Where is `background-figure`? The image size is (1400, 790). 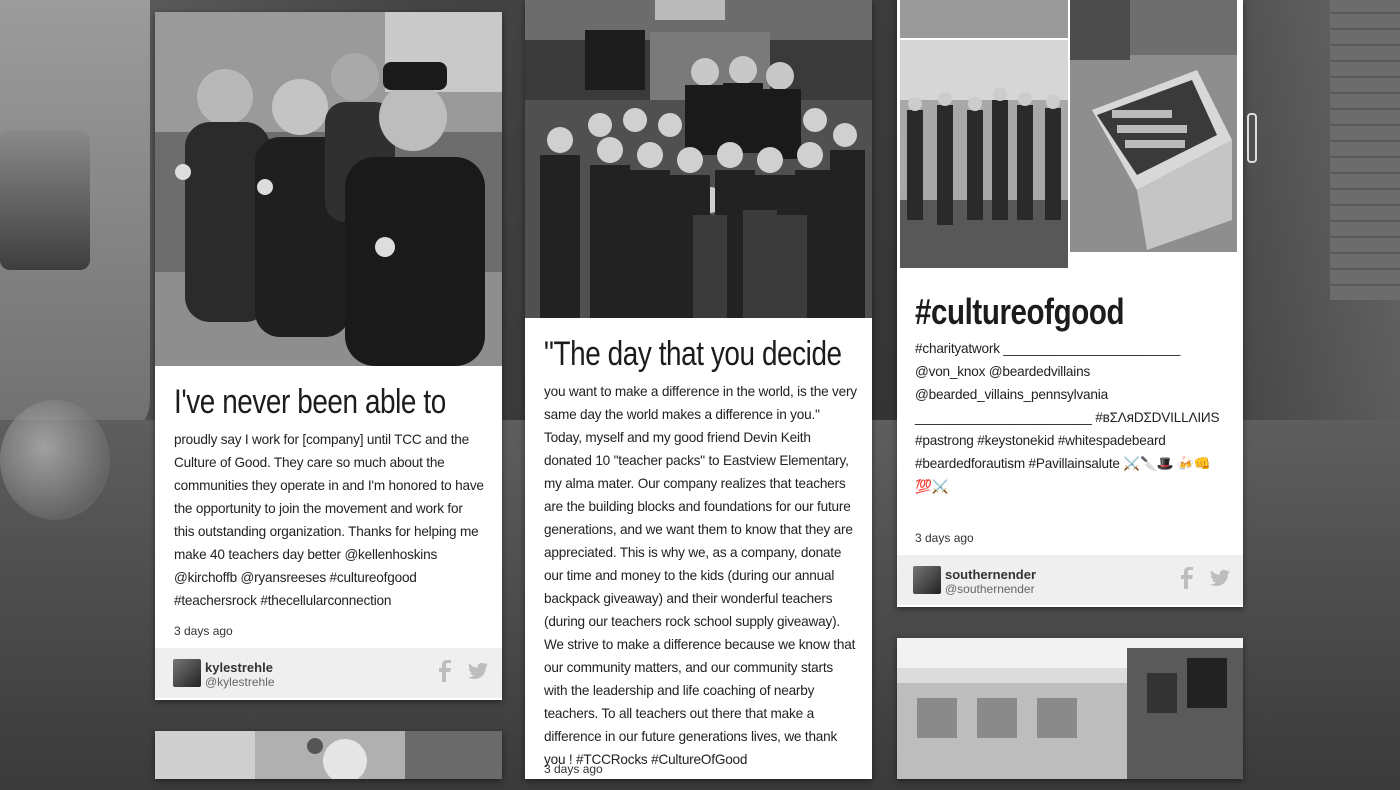 background-figure is located at coordinates (55, 460).